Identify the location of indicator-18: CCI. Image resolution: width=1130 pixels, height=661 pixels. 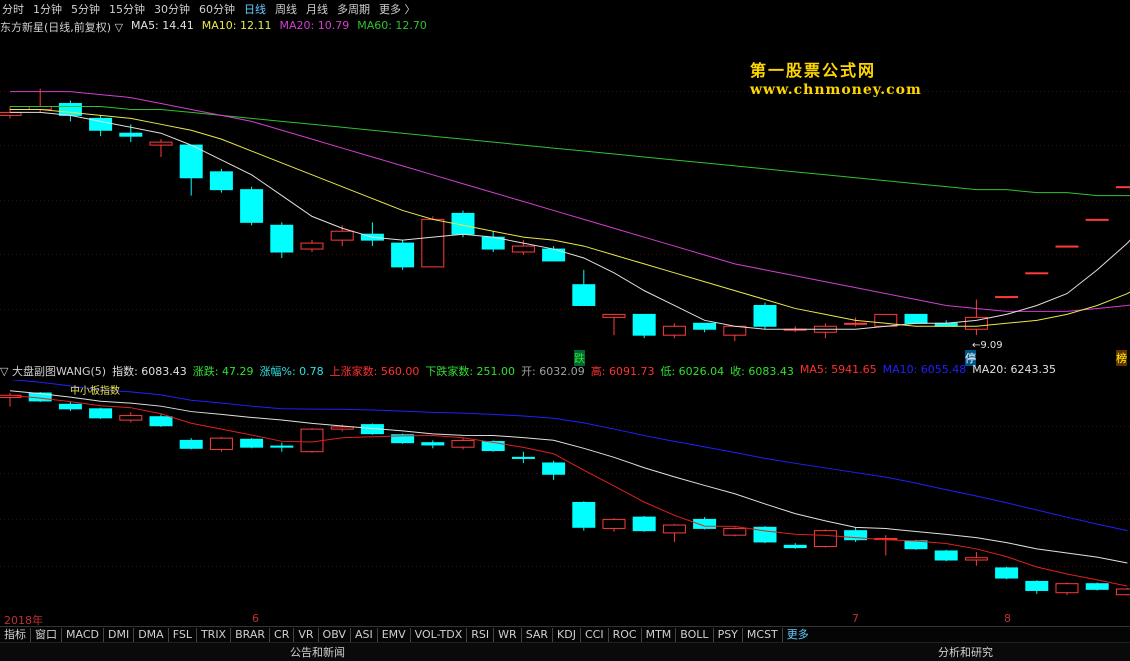
(595, 635).